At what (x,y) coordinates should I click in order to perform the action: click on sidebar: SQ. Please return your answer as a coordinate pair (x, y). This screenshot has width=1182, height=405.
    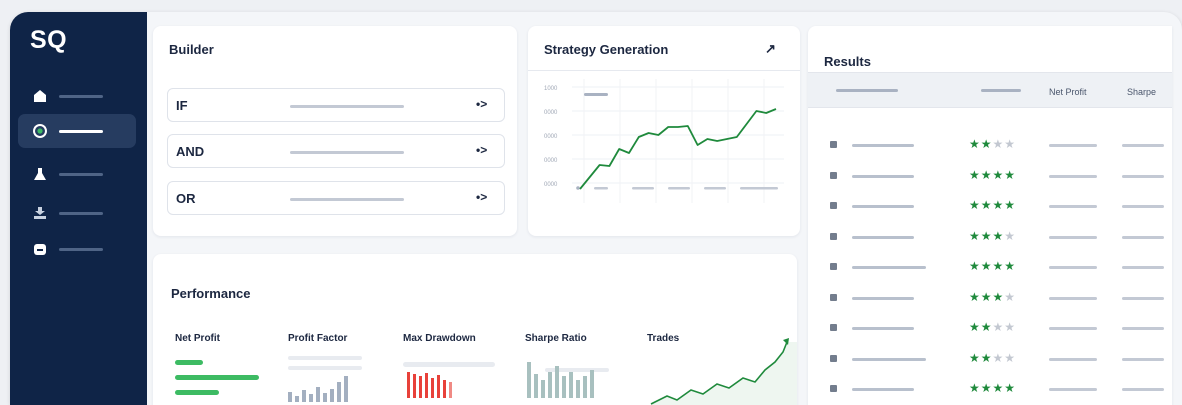
    Looking at the image, I should click on (78, 208).